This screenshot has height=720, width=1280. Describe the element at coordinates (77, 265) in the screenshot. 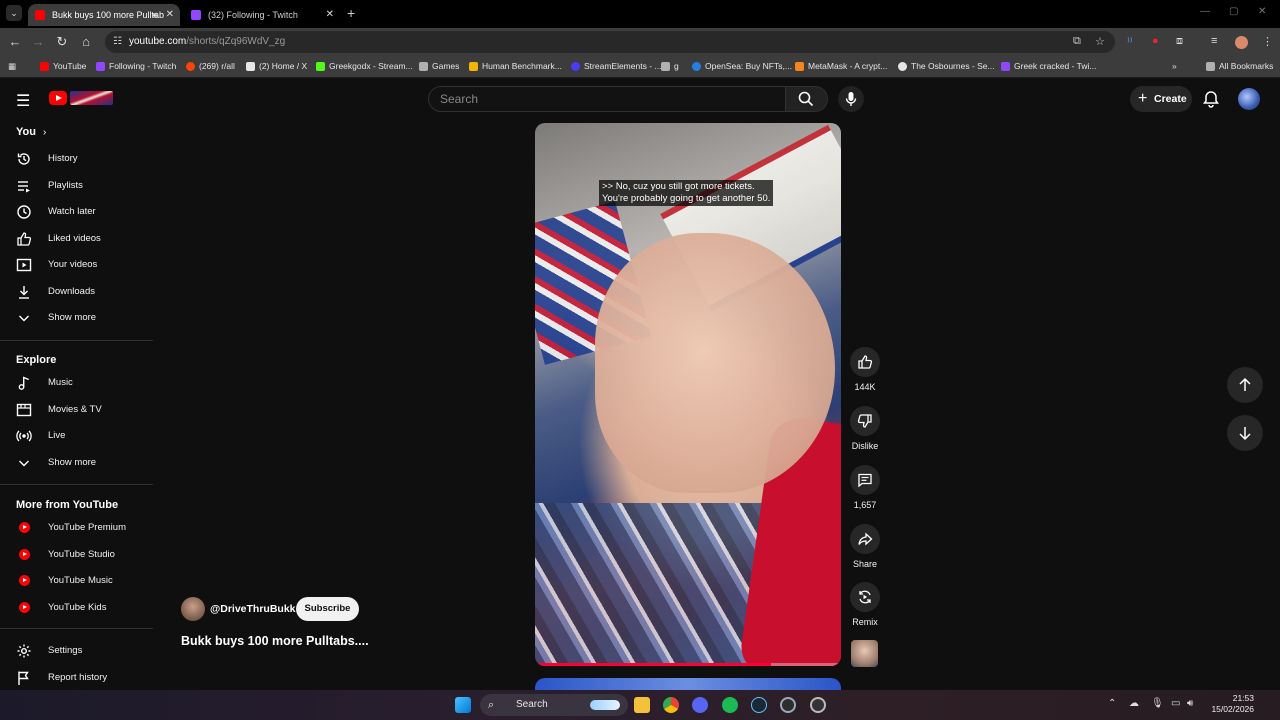

I see `sidebar-item-your-videos: Your videos` at that location.